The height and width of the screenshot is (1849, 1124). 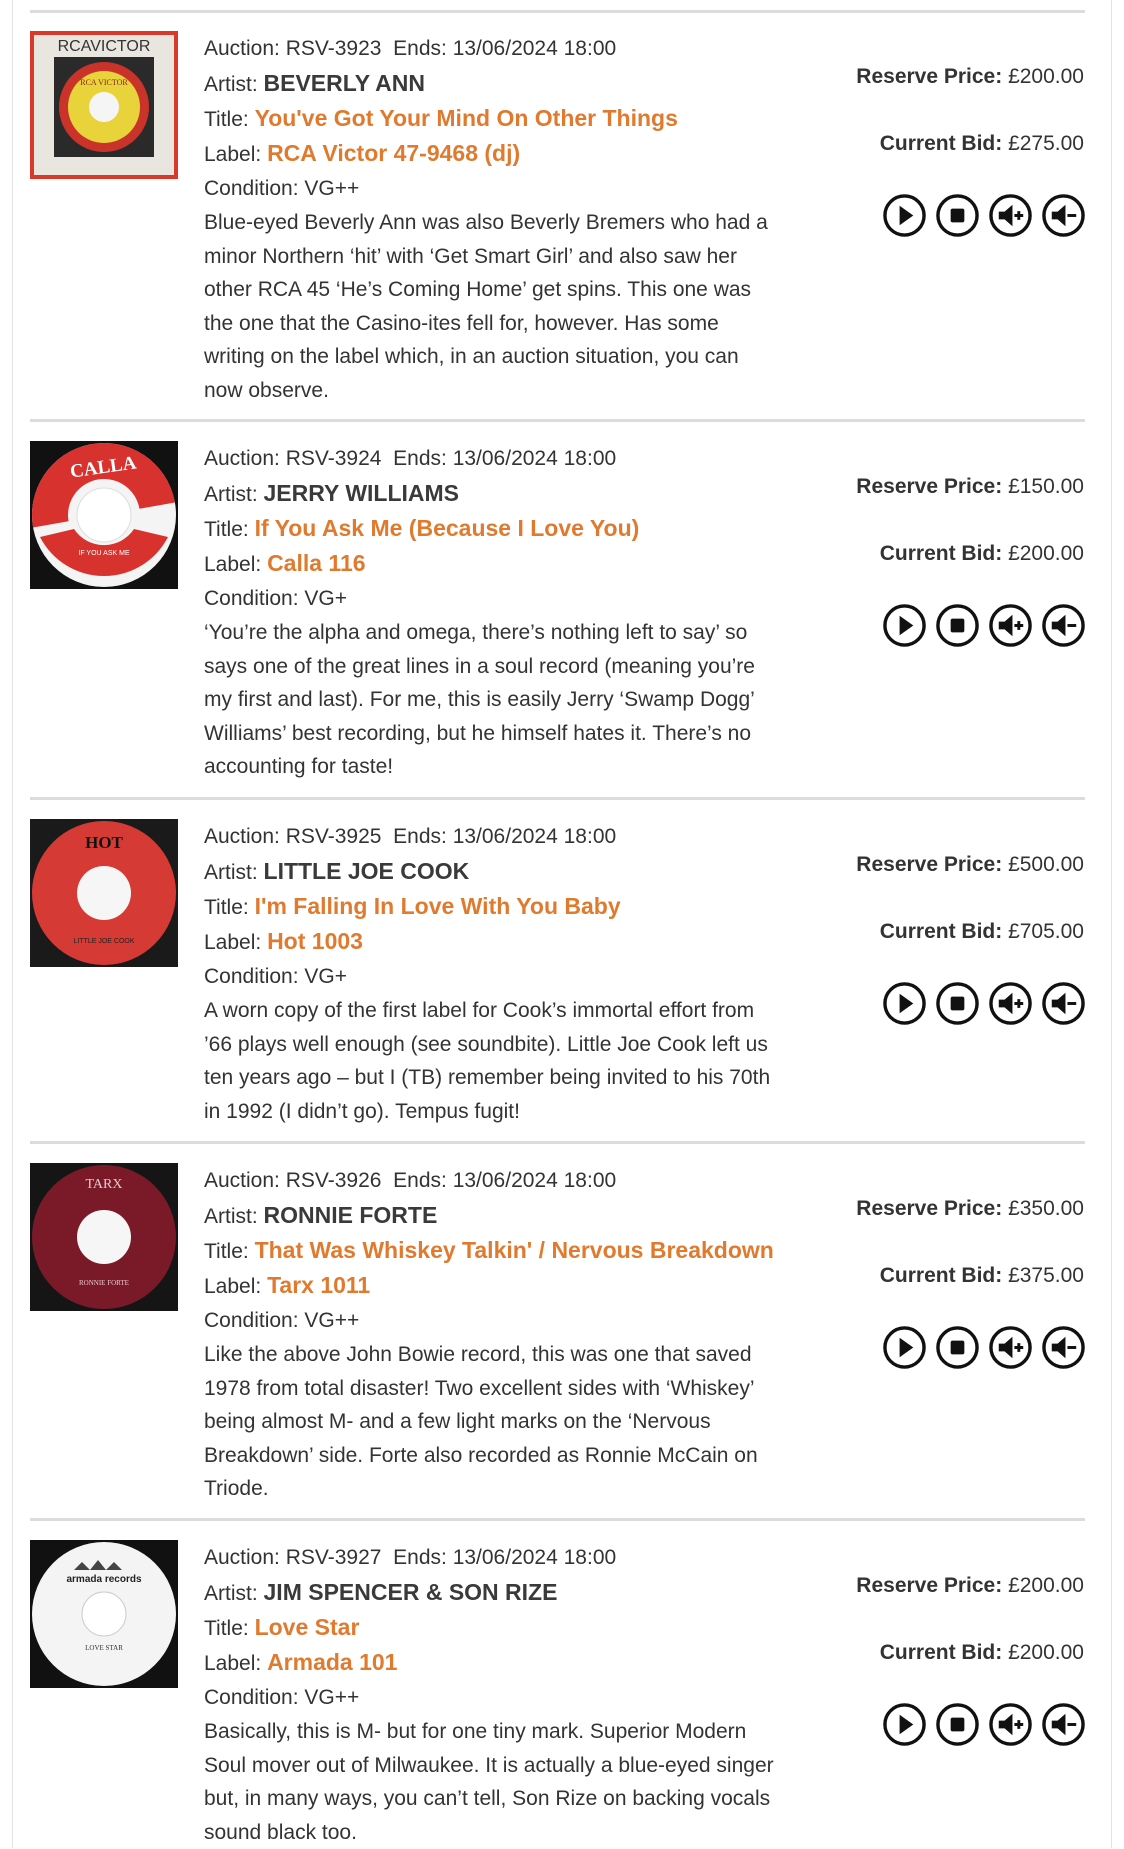 I want to click on label-link: Armada 101, so click(x=332, y=1662).